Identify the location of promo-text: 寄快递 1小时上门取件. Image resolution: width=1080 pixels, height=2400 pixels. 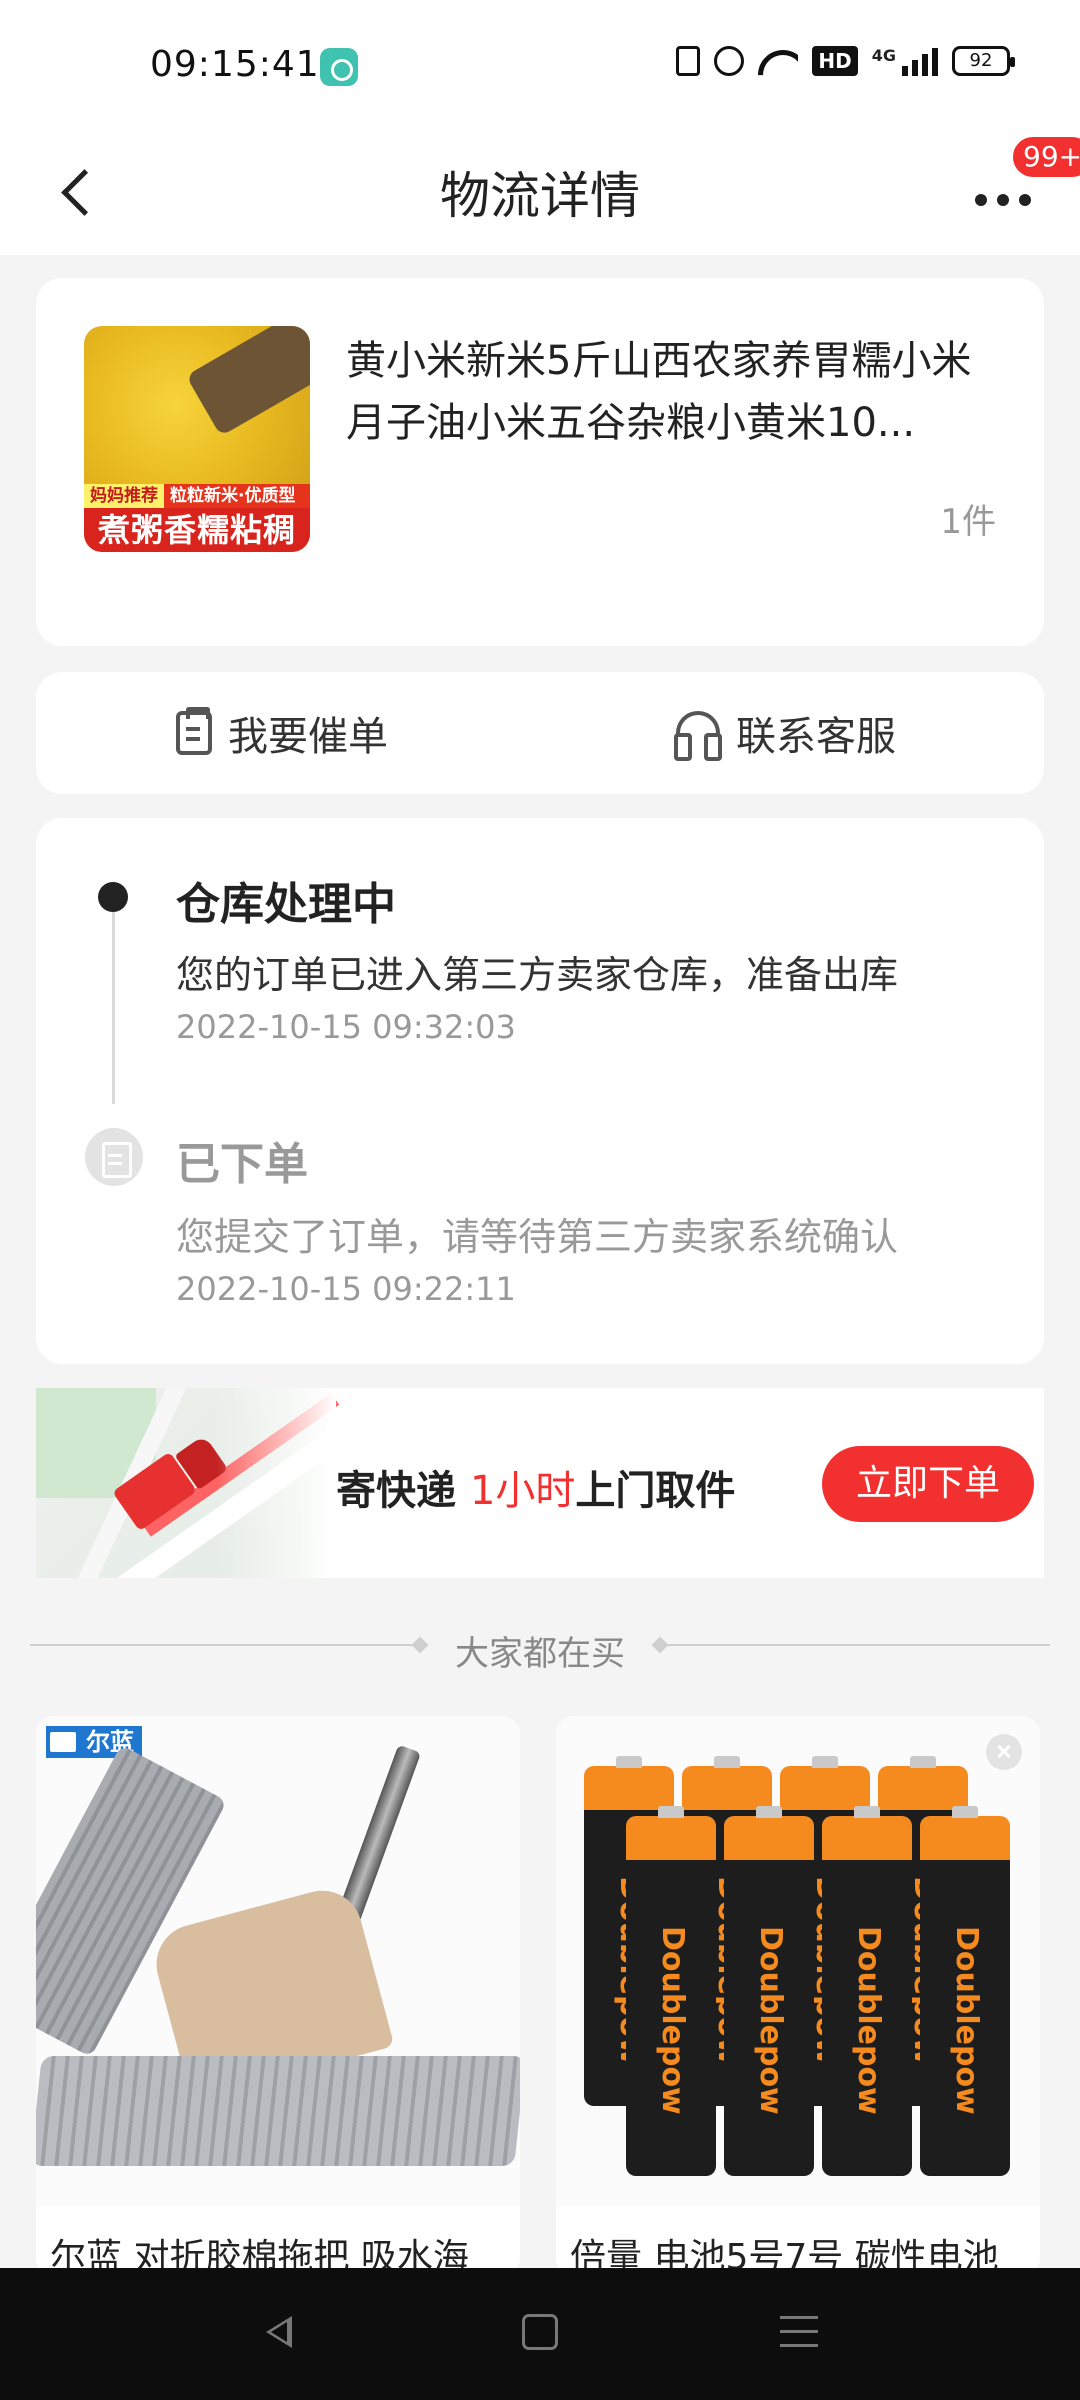
(535, 1487).